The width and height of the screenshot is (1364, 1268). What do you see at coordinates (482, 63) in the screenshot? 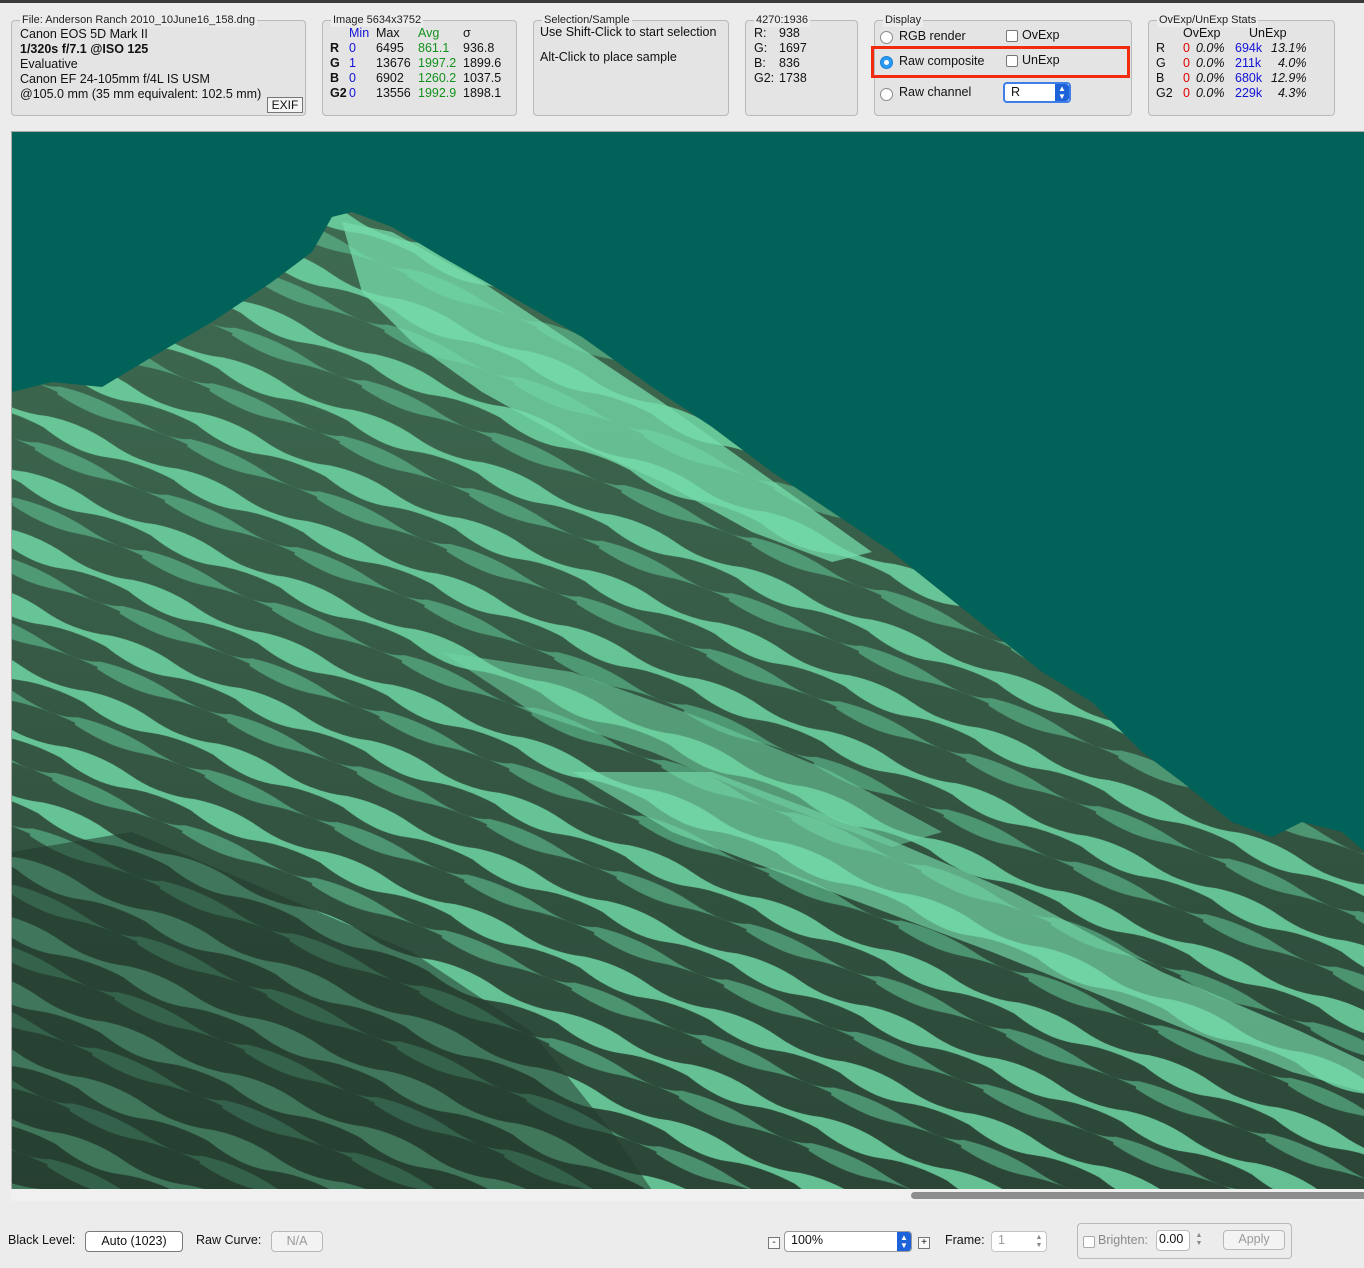
I see `stats-row-sigma: 1899.6` at bounding box center [482, 63].